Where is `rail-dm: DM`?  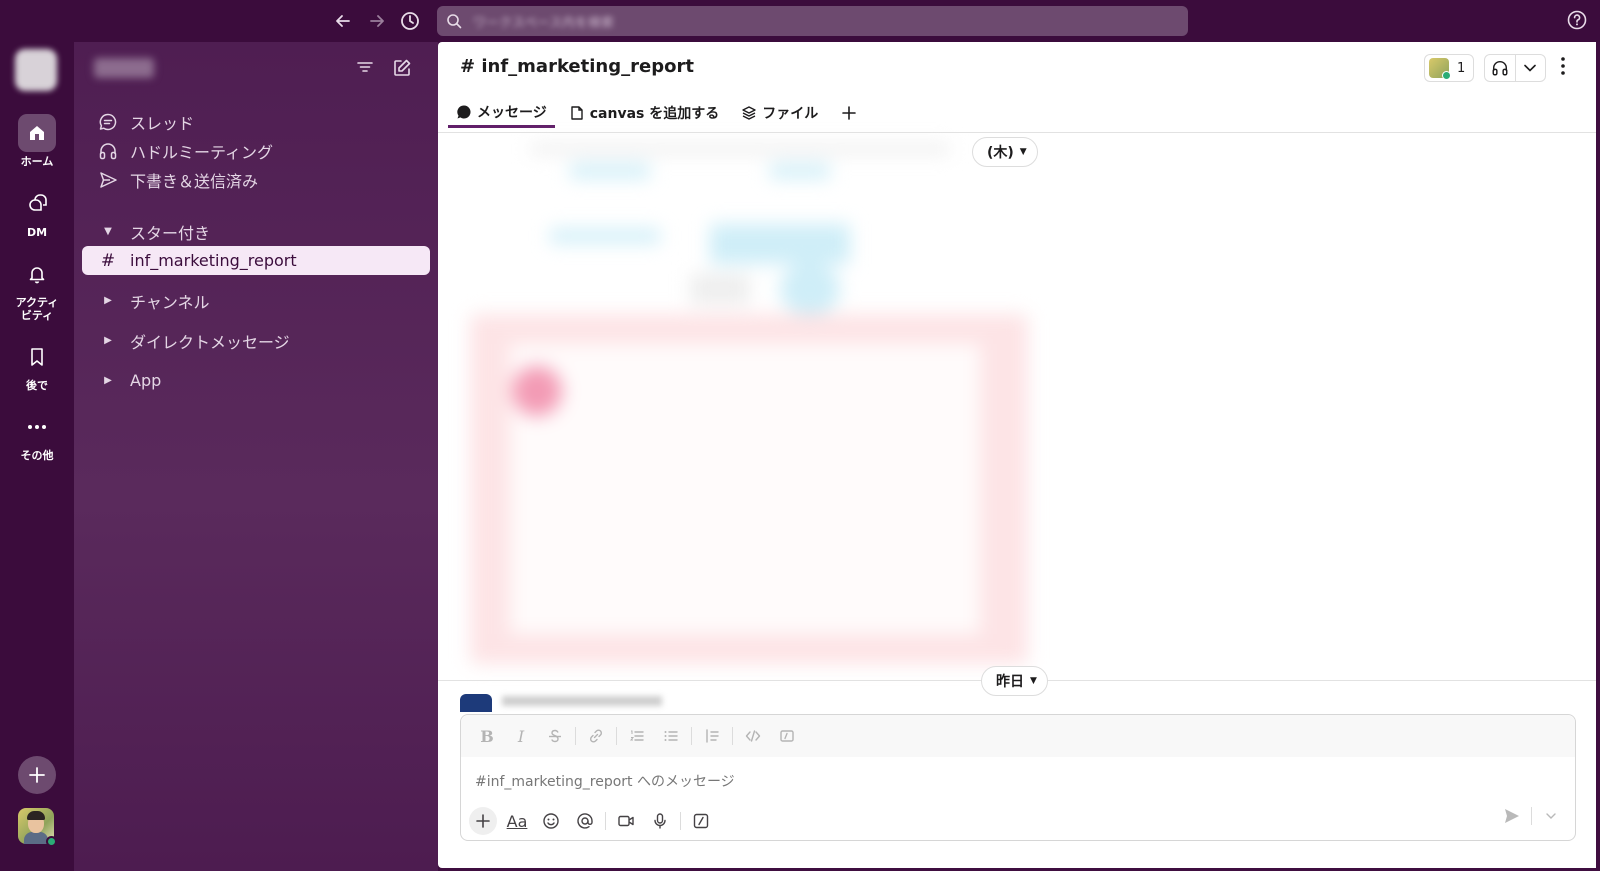
rail-dm: DM is located at coordinates (37, 212).